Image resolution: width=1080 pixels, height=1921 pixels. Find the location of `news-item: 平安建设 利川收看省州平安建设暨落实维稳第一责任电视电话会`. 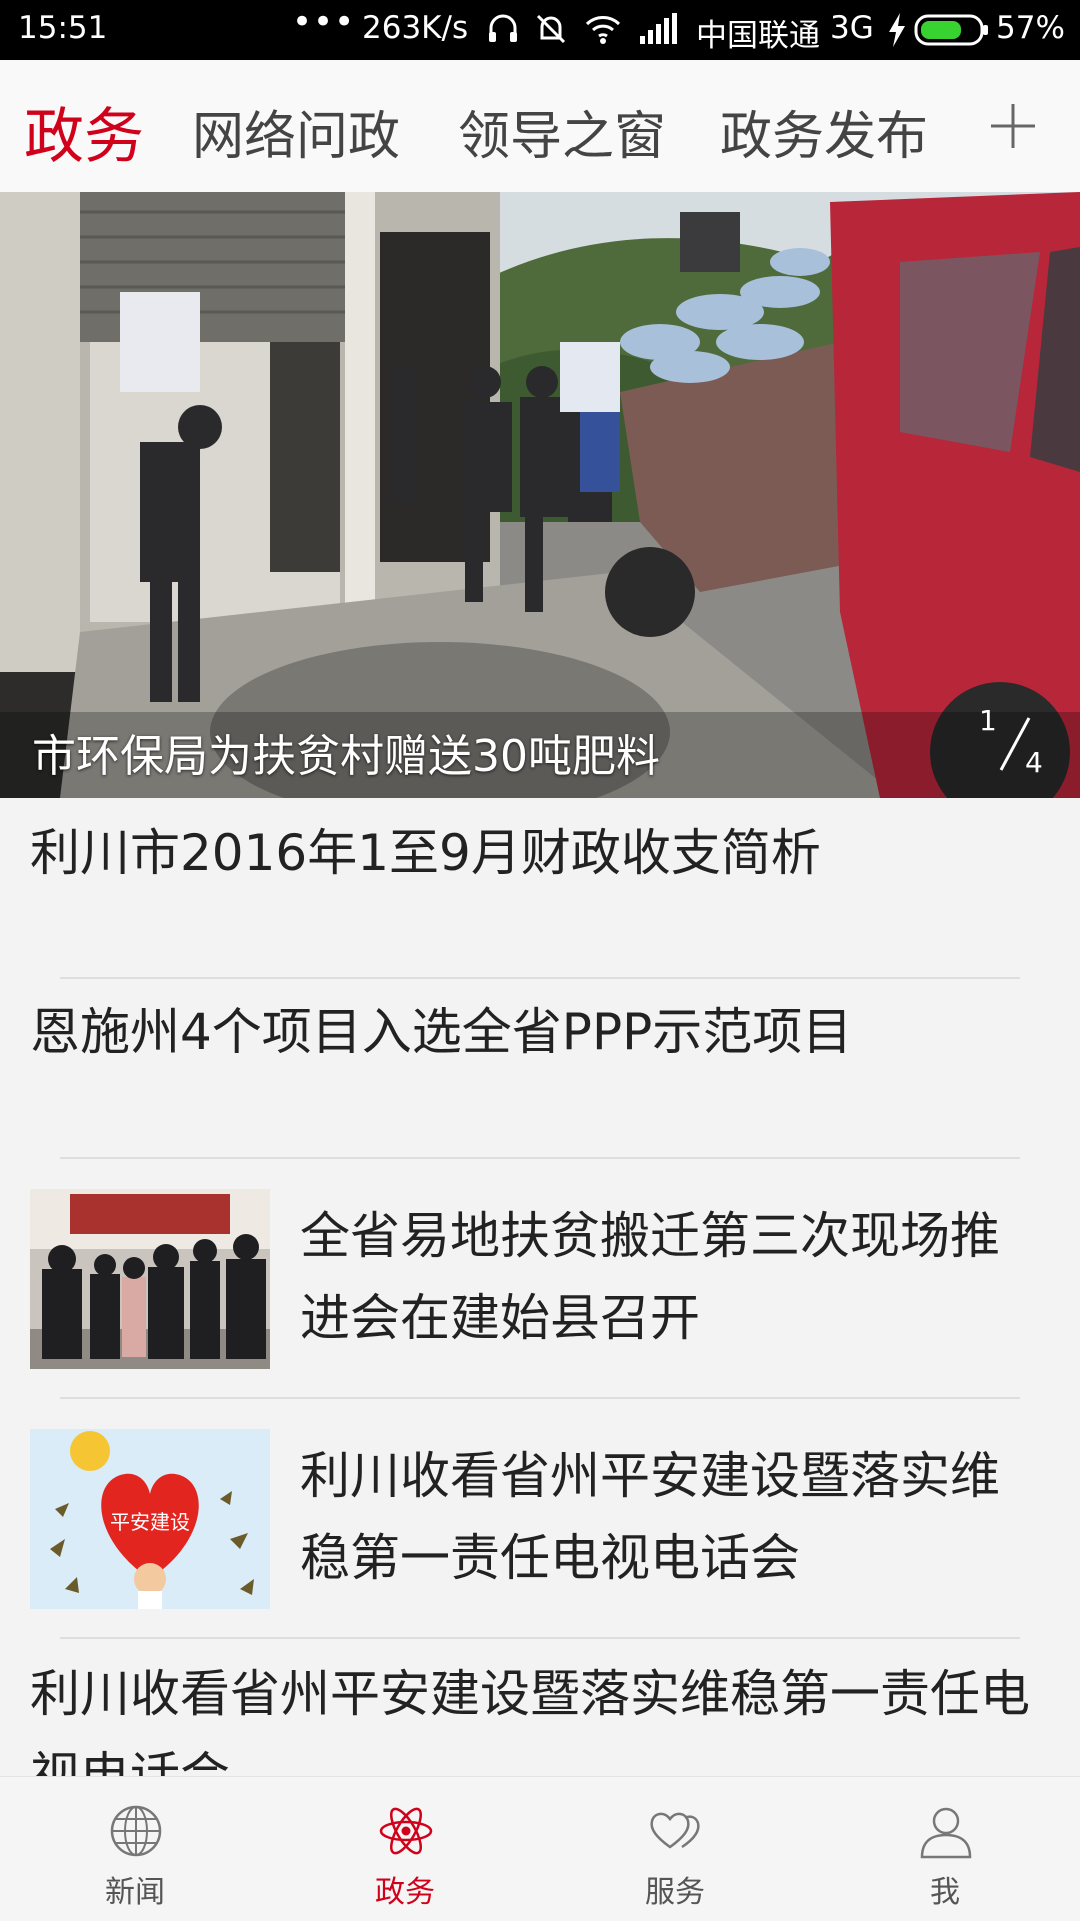

news-item: 平安建设 利川收看省州平安建设暨落实维稳第一责任电视电话会 is located at coordinates (540, 1518).